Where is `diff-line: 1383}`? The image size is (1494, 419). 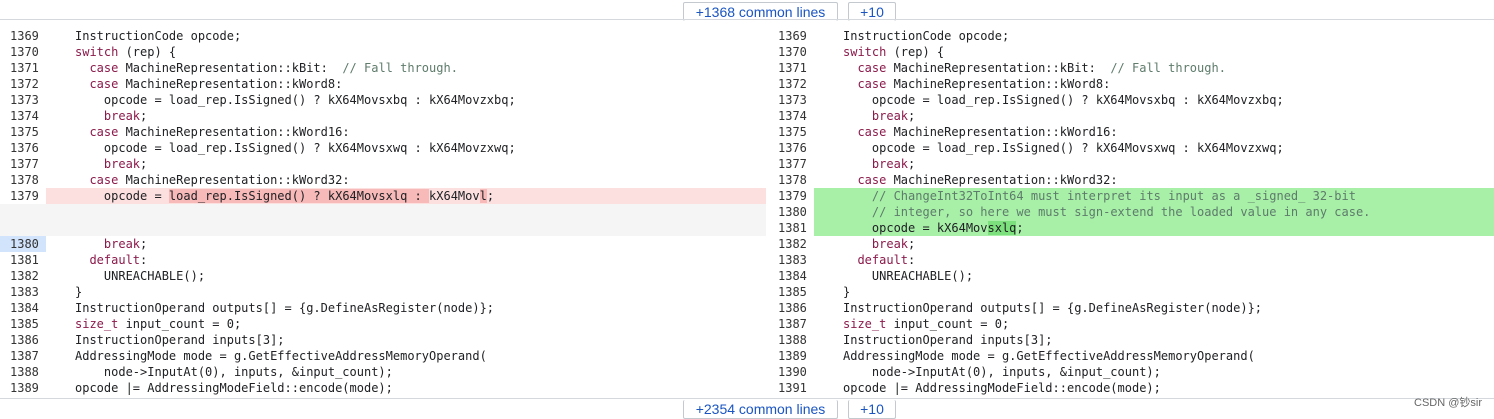 diff-line: 1383} is located at coordinates (383, 292).